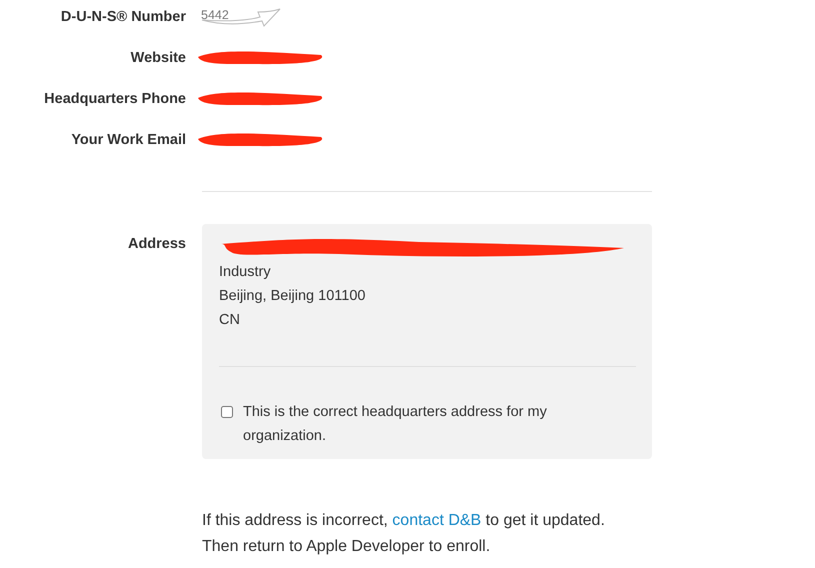 This screenshot has height=568, width=815. I want to click on field-label: Your Work Email, so click(128, 140).